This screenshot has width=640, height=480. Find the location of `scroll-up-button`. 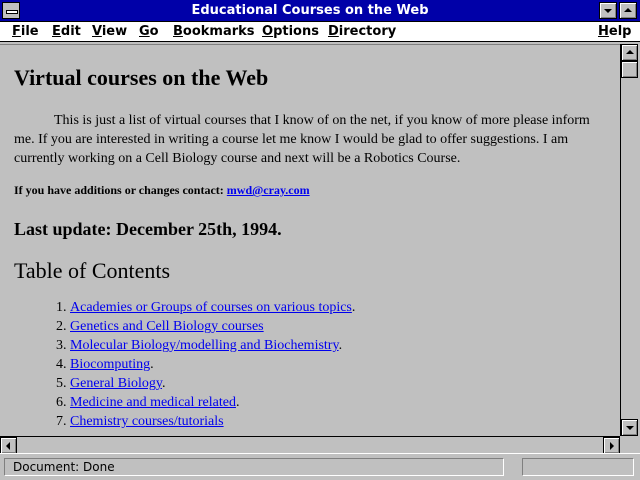

scroll-up-button is located at coordinates (629, 52).